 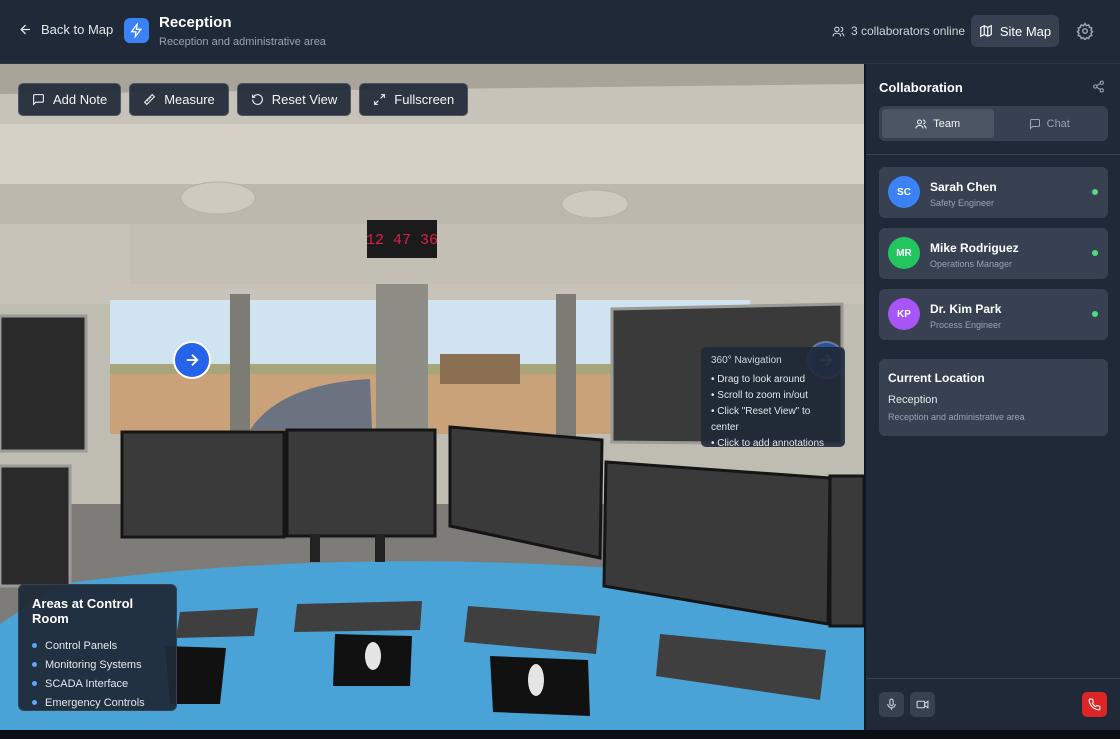 What do you see at coordinates (380, 99) in the screenshot?
I see `maximize-icon` at bounding box center [380, 99].